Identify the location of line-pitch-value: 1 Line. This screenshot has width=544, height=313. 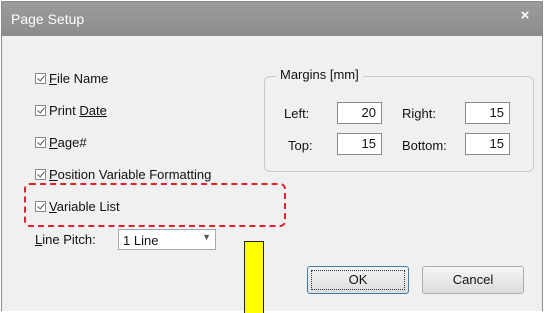
(141, 240).